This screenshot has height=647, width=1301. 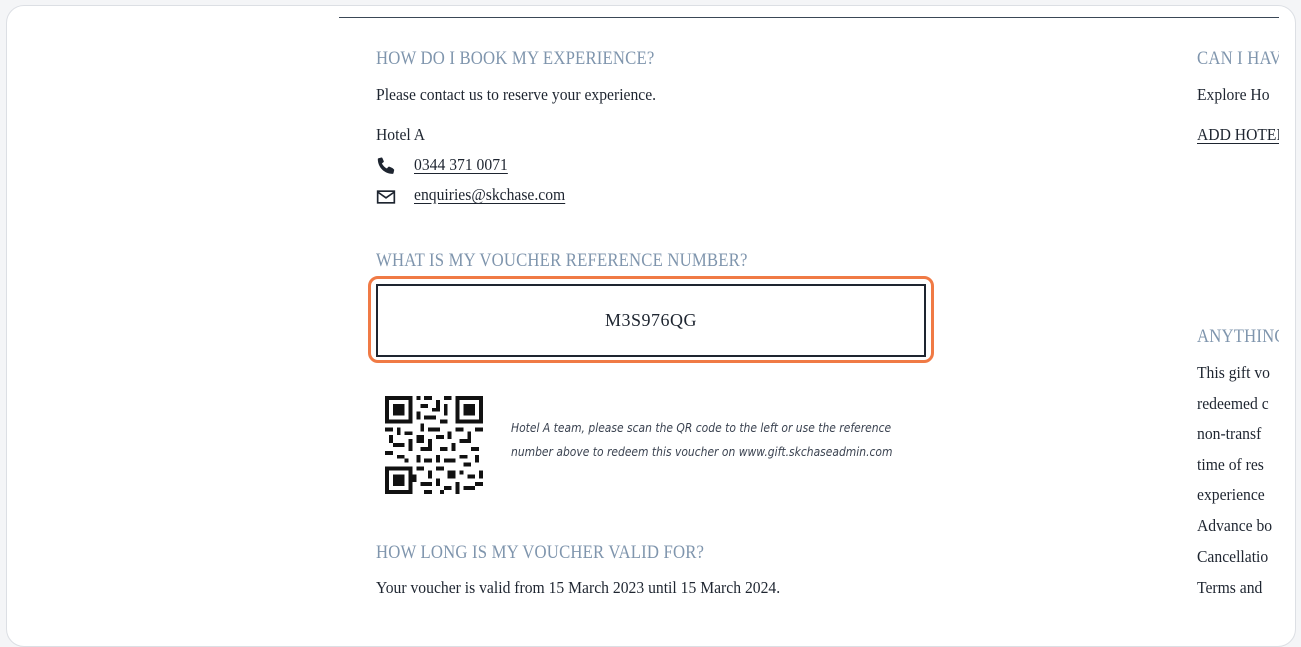 I want to click on right-heading-1: CAN I HAV, so click(x=1238, y=58).